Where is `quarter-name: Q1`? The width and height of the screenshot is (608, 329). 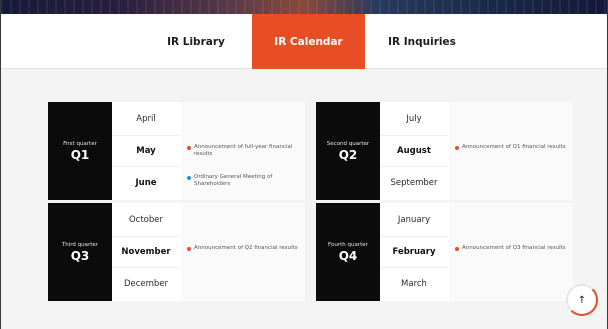
quarter-name: Q1 is located at coordinates (80, 154).